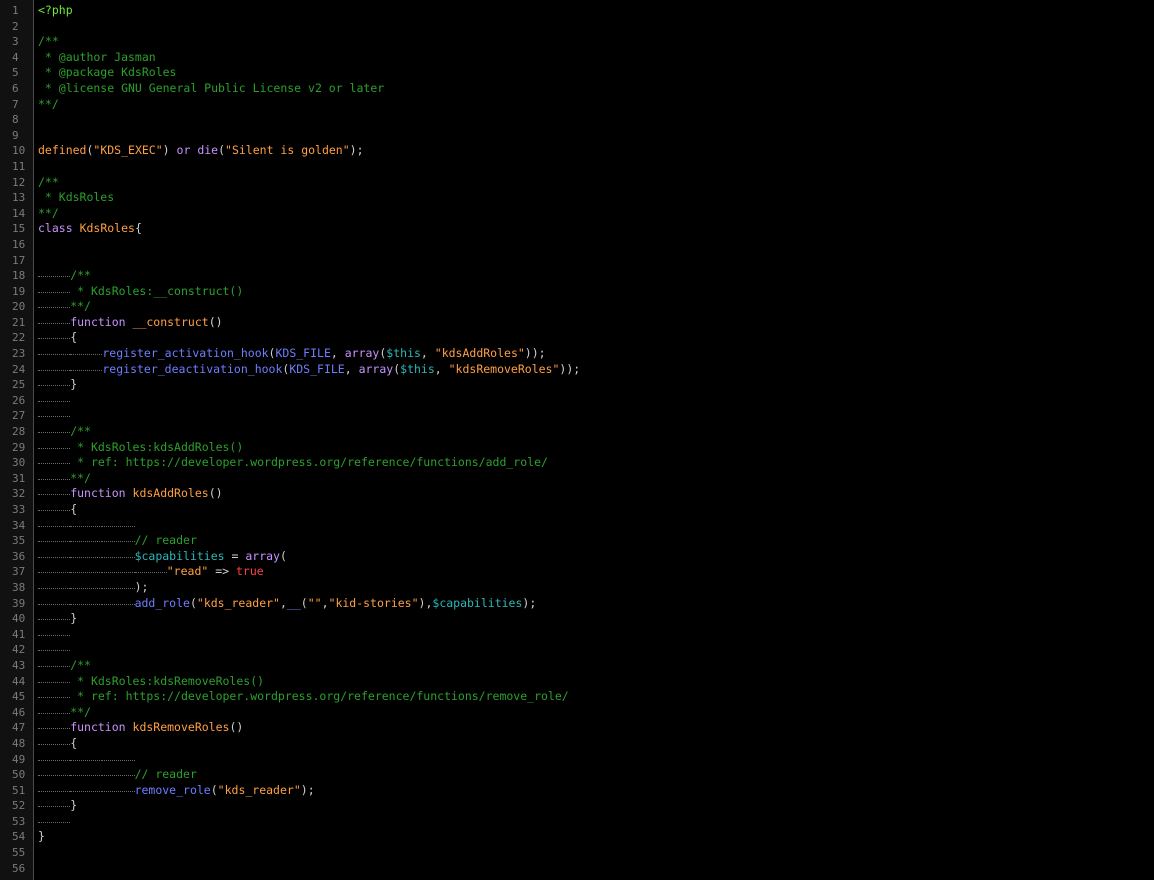  Describe the element at coordinates (596, 292) in the screenshot. I see `code-line: * KdsRoles:__construct()` at that location.